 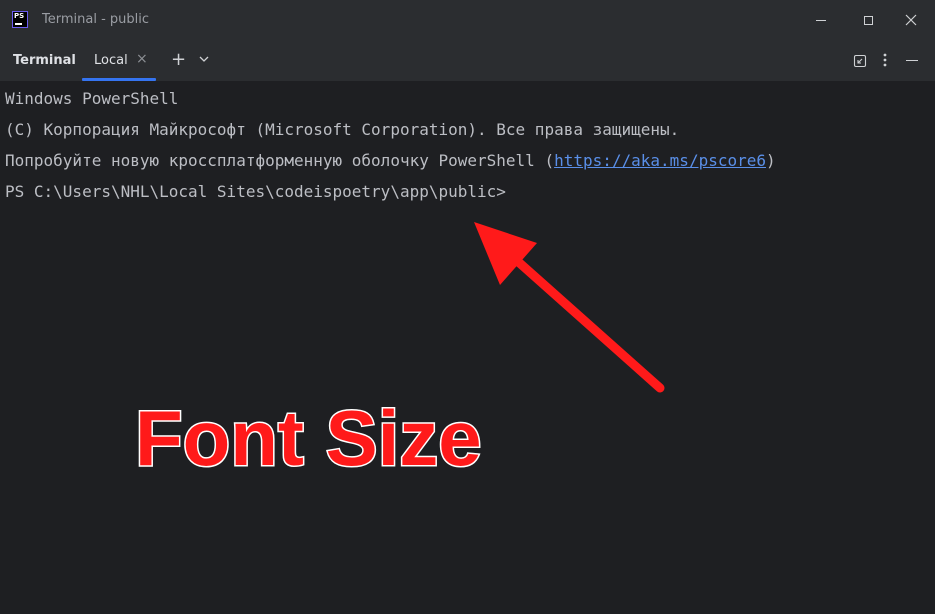 I want to click on phpstorm-app-icon: PS, so click(x=20, y=19).